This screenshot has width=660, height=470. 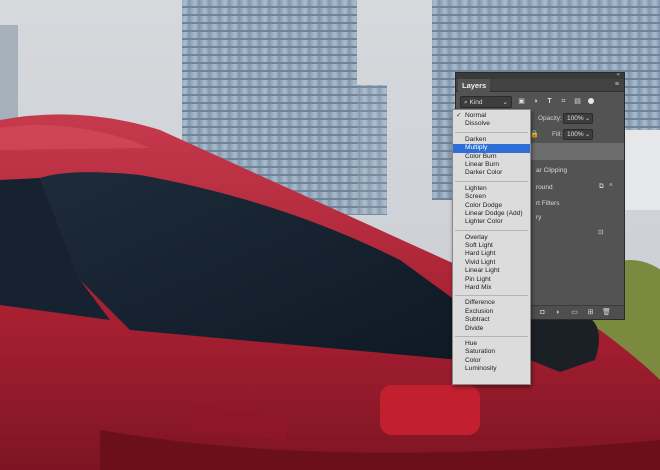 What do you see at coordinates (476, 139) in the screenshot?
I see `blend-mode-label: Darken` at bounding box center [476, 139].